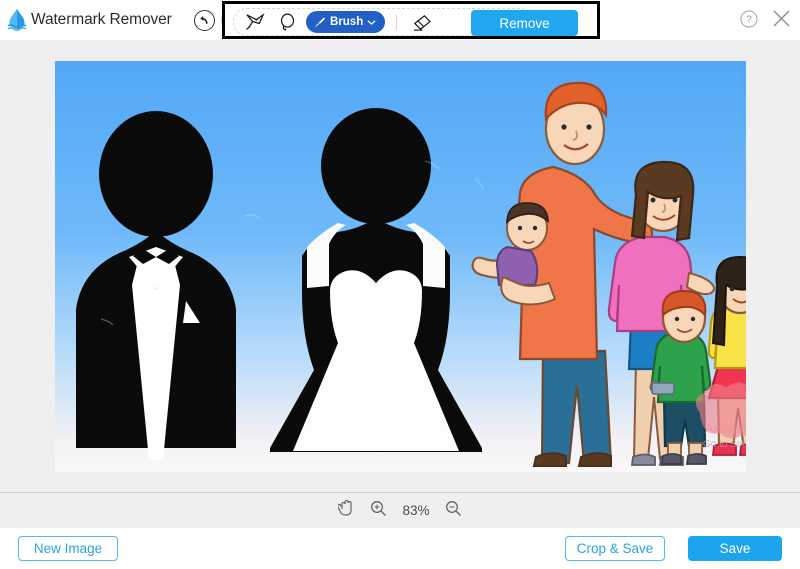 This screenshot has height=569, width=800. Describe the element at coordinates (724, 444) in the screenshot. I see `watermark-text-line2: Go to Settings` at that location.